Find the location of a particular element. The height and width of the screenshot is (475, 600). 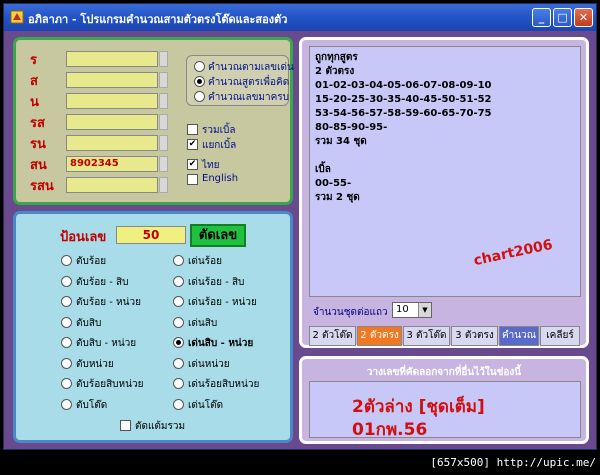

cut-right-label-2: เด่นร้อย - หน่วย is located at coordinates (222, 302).